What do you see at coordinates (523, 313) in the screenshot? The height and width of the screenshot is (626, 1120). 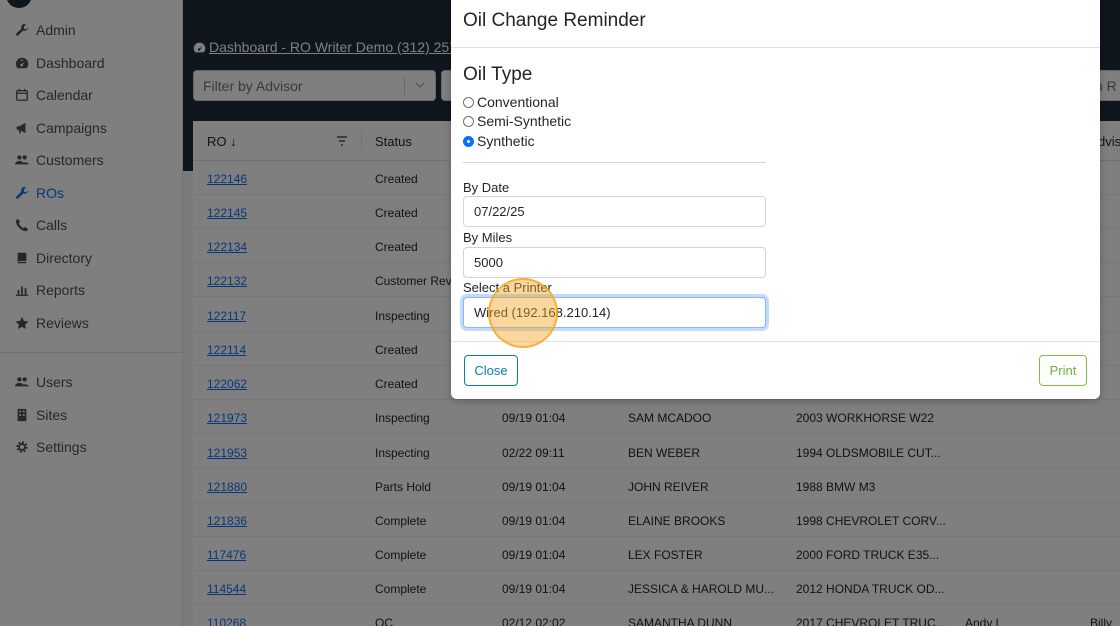 I see `click-indicator` at bounding box center [523, 313].